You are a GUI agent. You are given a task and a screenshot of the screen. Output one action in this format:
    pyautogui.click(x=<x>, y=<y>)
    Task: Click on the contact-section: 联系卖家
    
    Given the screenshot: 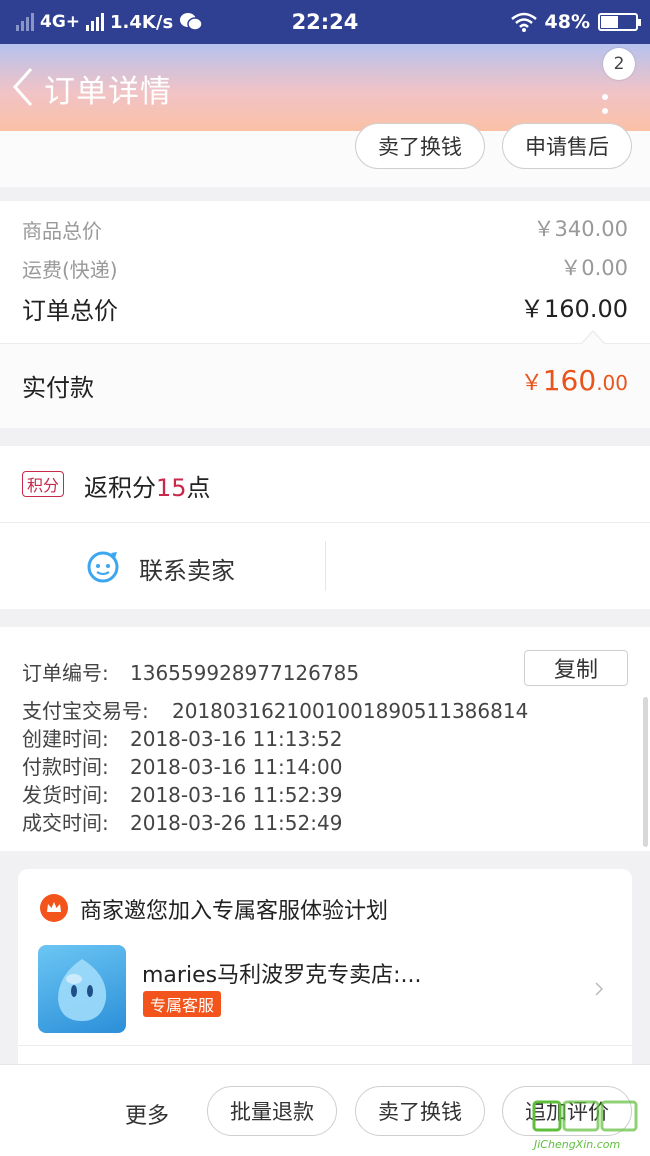 What is the action you would take?
    pyautogui.click(x=325, y=566)
    